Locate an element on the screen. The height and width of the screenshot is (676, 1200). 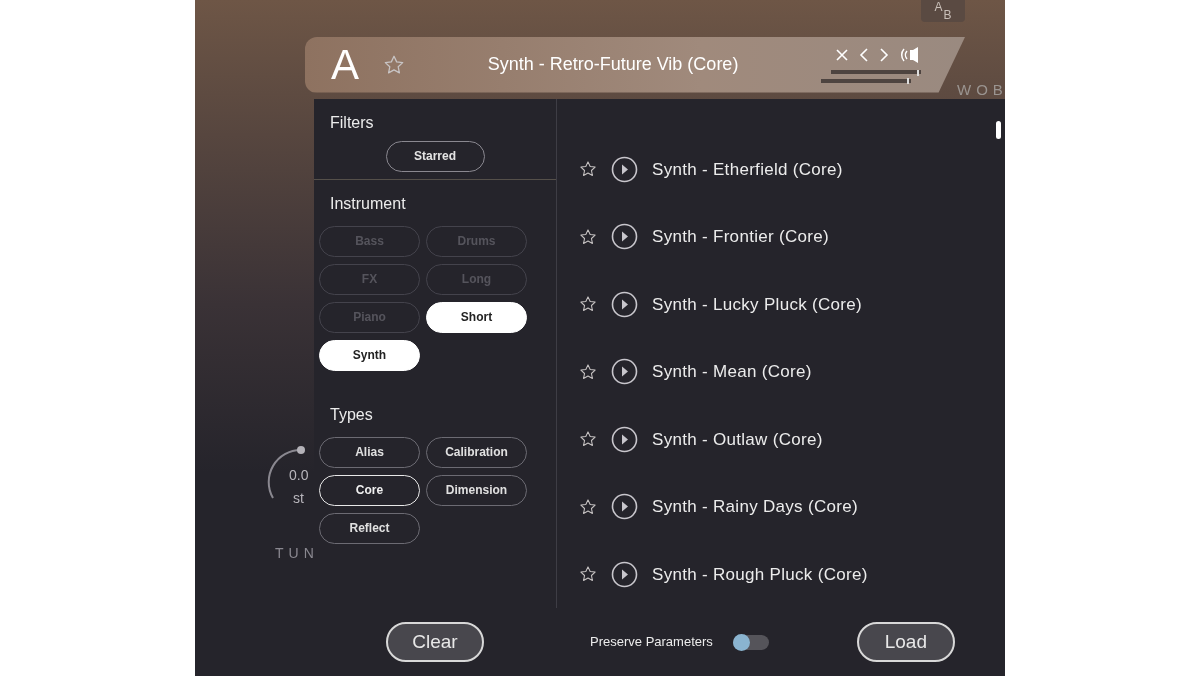
scrollbar-thumb is located at coordinates (998, 129).